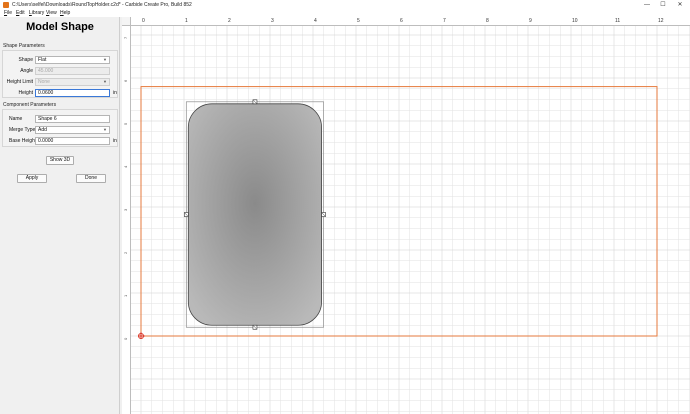 The width and height of the screenshot is (690, 414). What do you see at coordinates (125, 338) in the screenshot?
I see `left-ruler-label: 0` at bounding box center [125, 338].